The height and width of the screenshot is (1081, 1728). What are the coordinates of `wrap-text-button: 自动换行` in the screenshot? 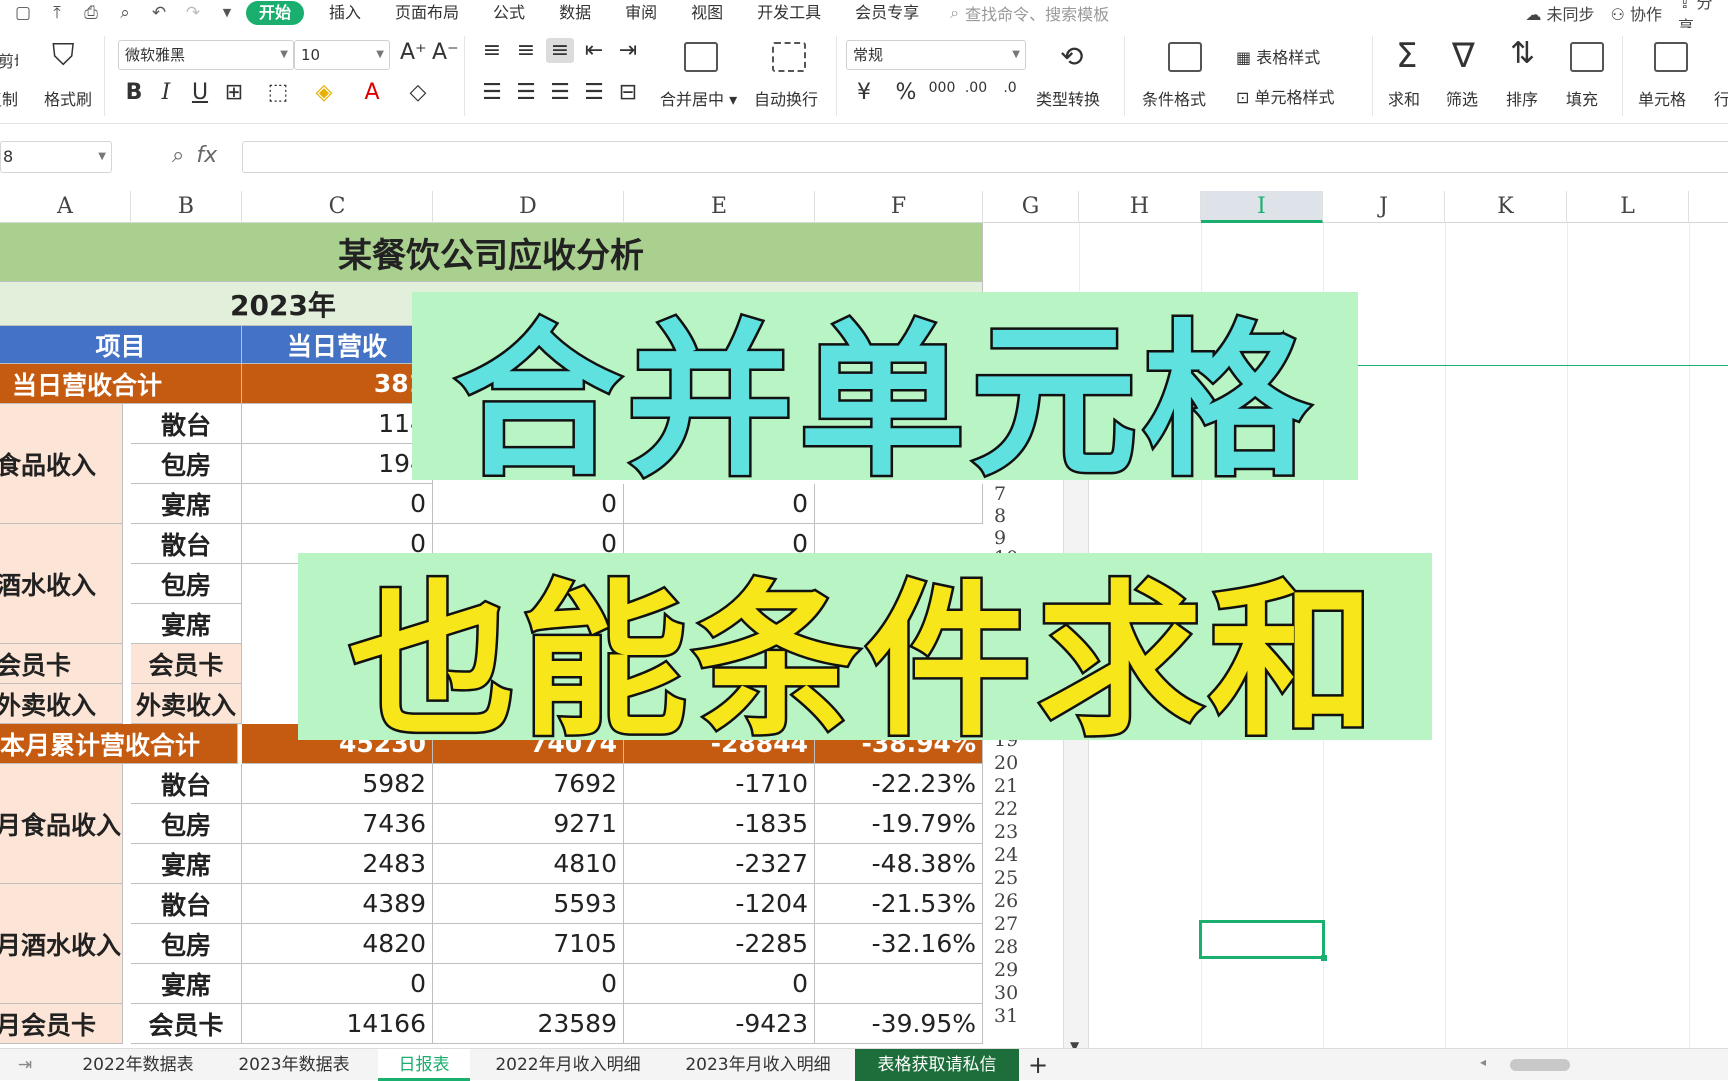 It's located at (786, 98).